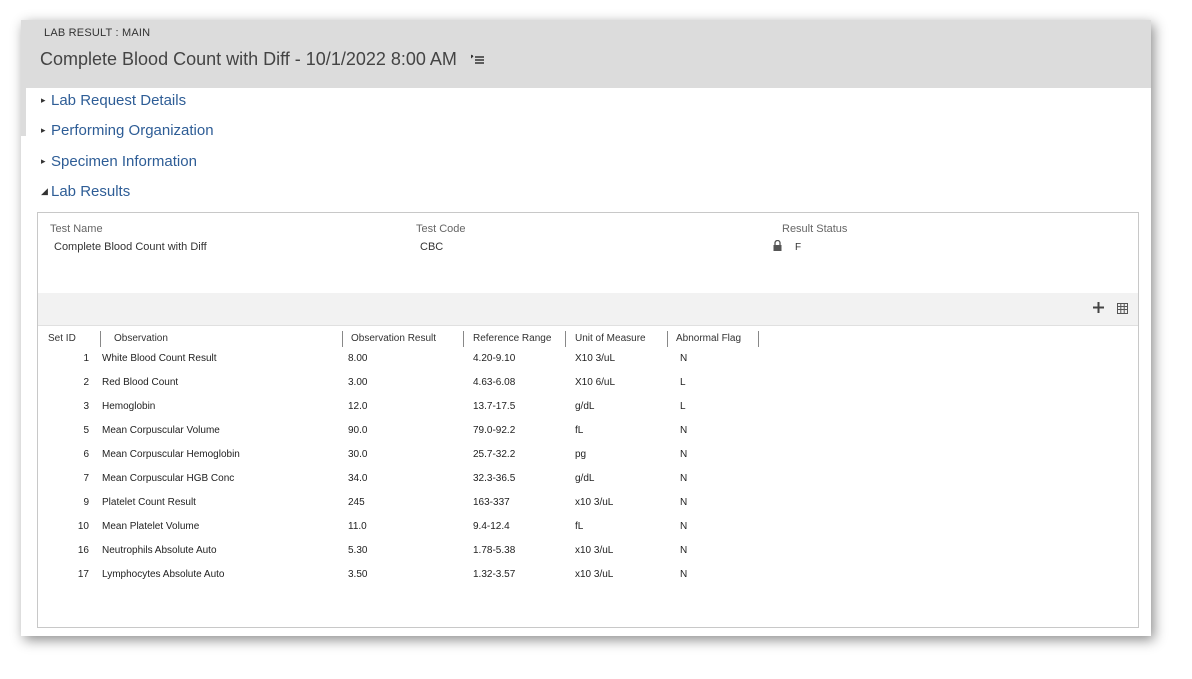 Image resolution: width=1192 pixels, height=679 pixels. I want to click on column-header-abnormal-flag: Abnormal Flag, so click(708, 340).